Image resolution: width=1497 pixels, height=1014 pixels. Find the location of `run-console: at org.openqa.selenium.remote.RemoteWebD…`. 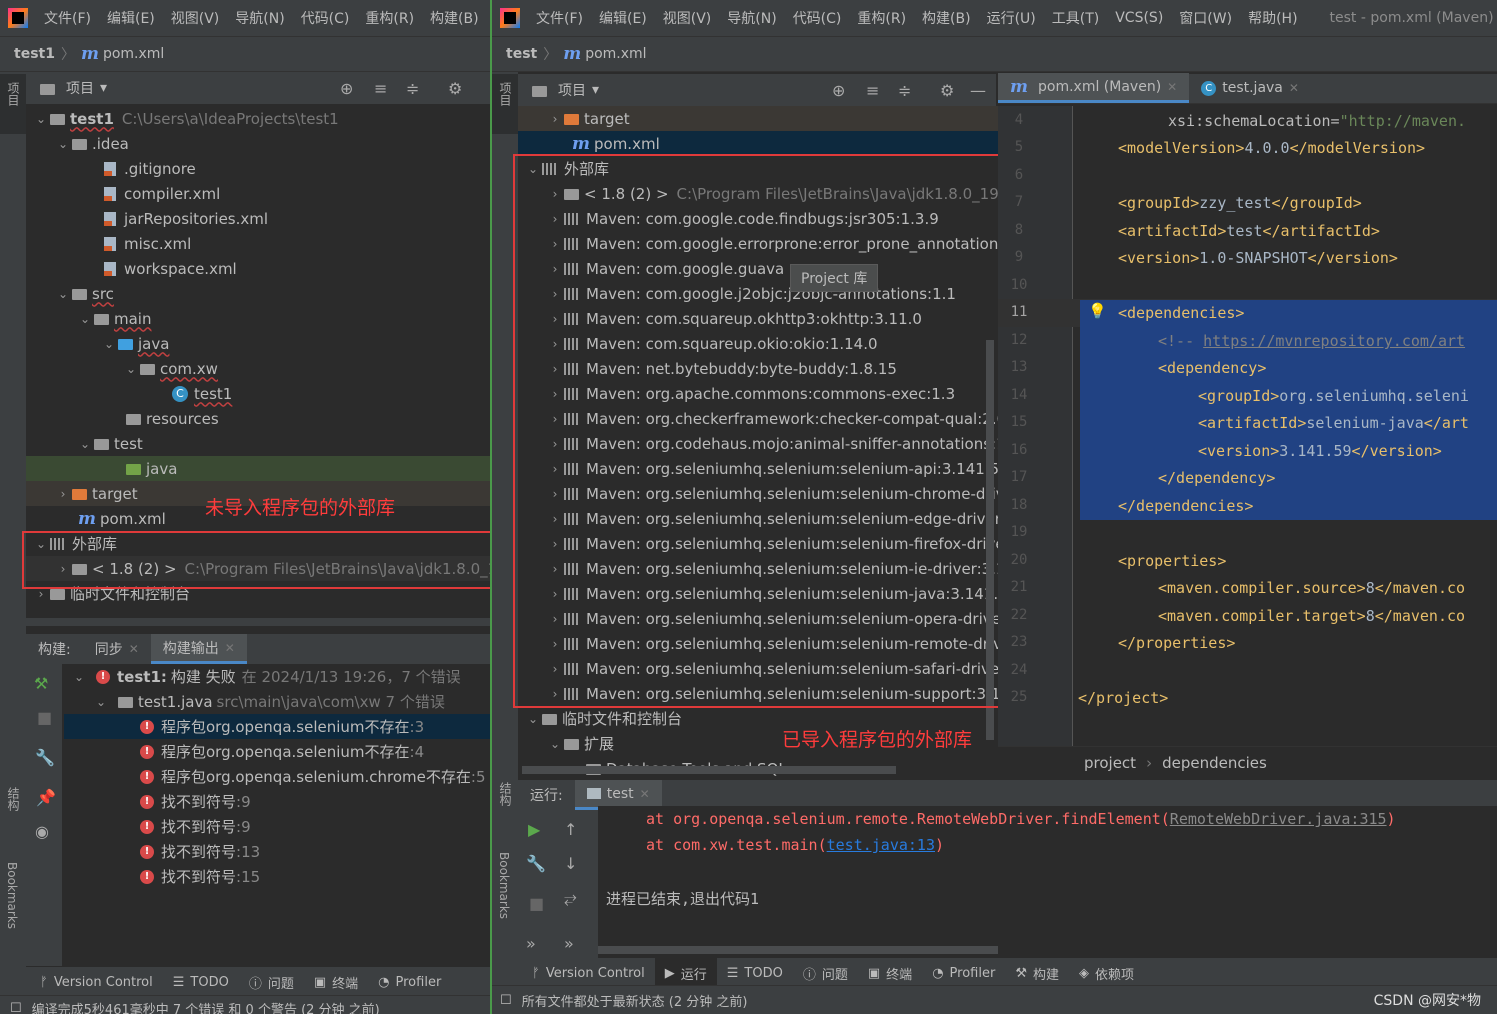

run-console: at org.openqa.selenium.remote.RemoteWebD… is located at coordinates (1047, 882).